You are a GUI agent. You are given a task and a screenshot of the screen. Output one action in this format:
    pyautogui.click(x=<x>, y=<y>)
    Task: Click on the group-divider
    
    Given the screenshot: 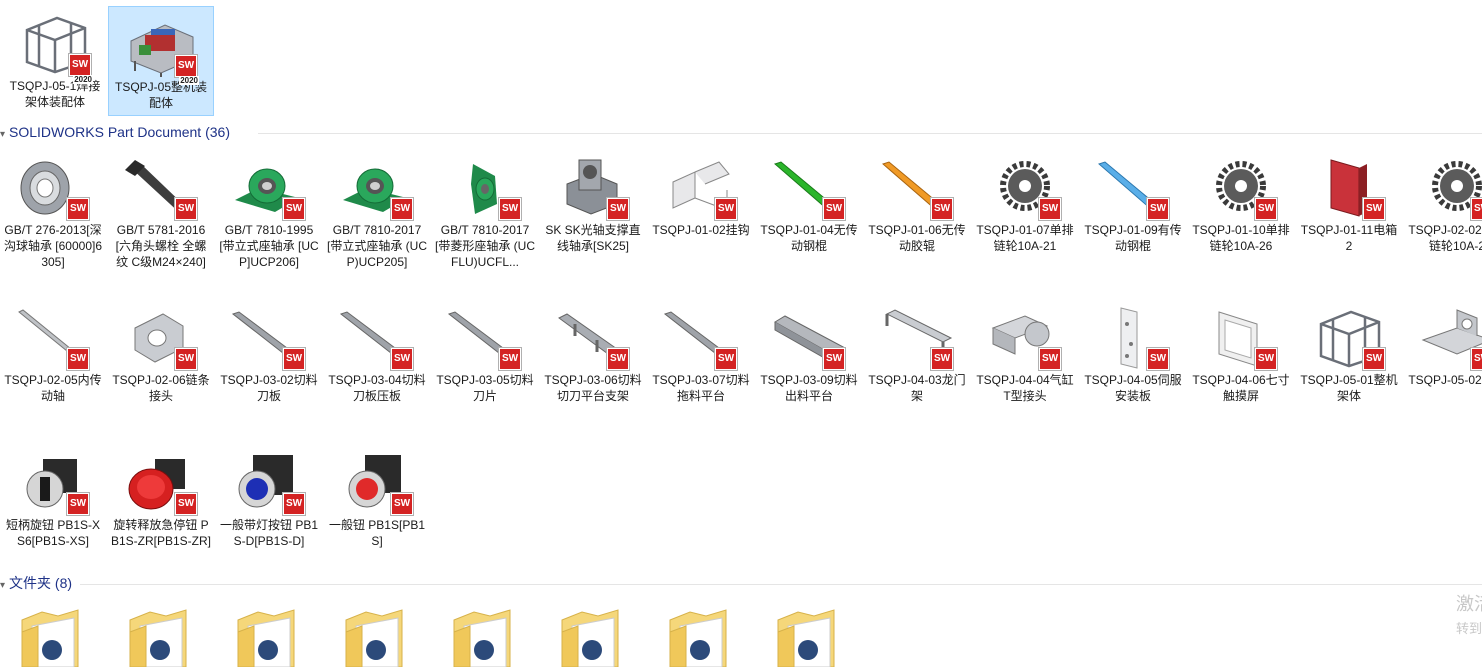 What is the action you would take?
    pyautogui.click(x=870, y=133)
    